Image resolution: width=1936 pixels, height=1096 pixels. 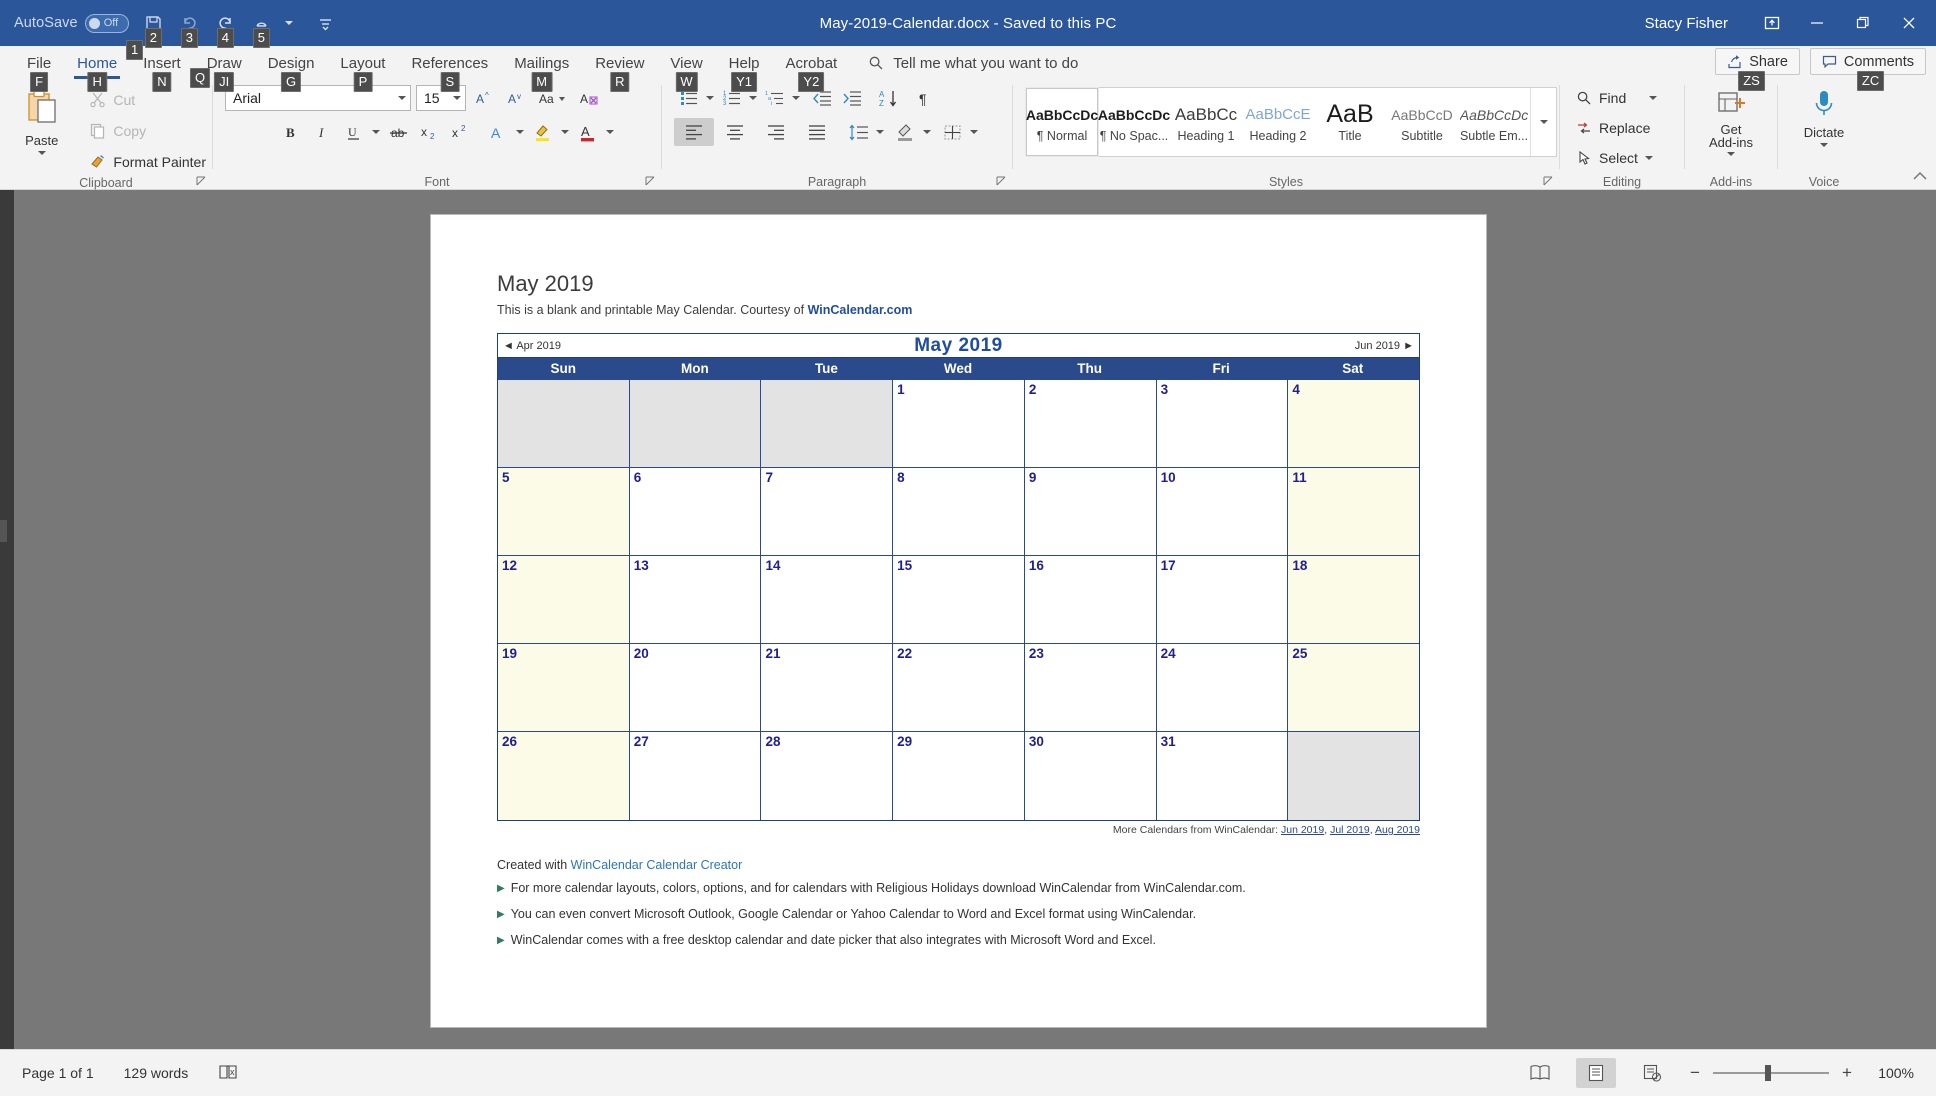 I want to click on subscript-button: x2, so click(x=429, y=132).